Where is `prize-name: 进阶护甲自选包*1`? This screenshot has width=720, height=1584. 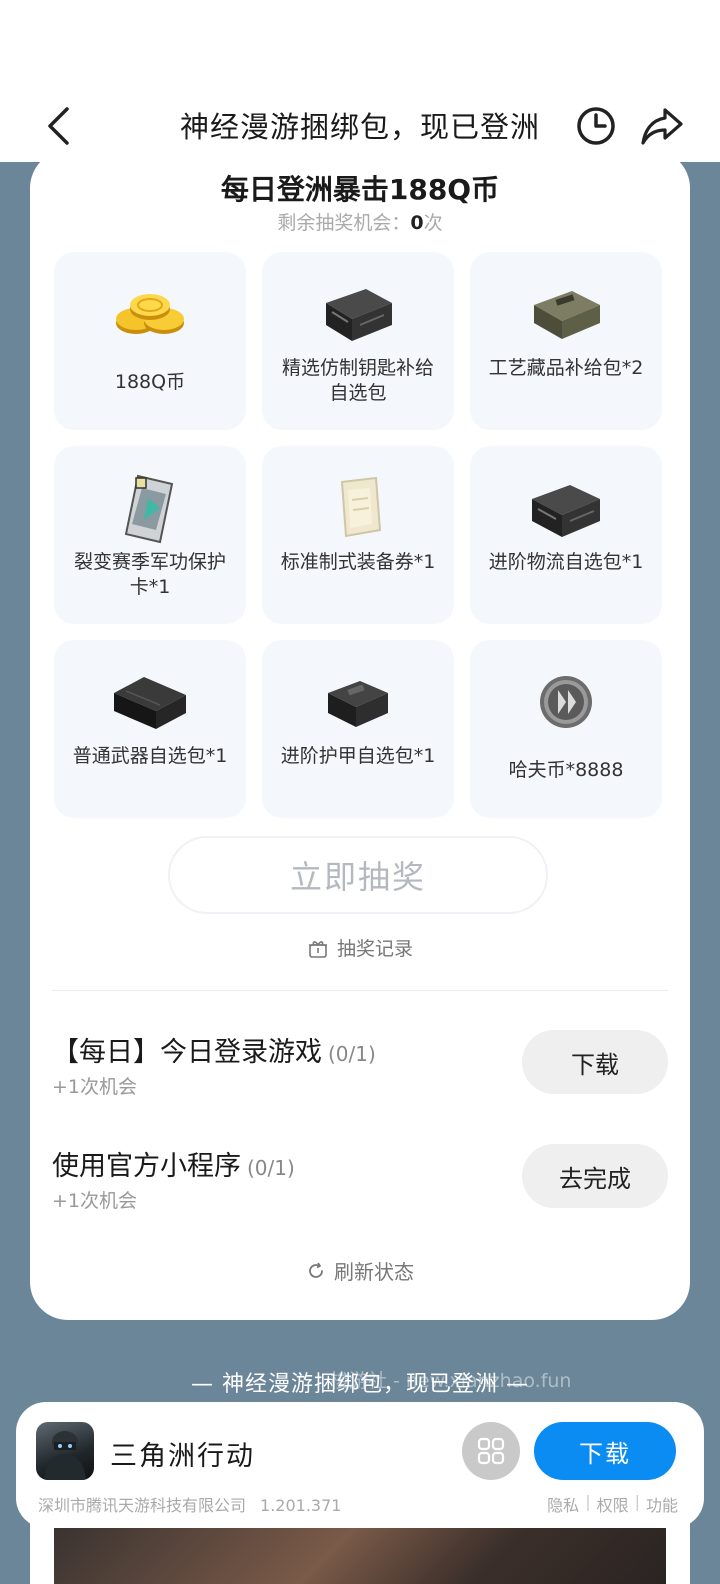 prize-name: 进阶护甲自选包*1 is located at coordinates (358, 756).